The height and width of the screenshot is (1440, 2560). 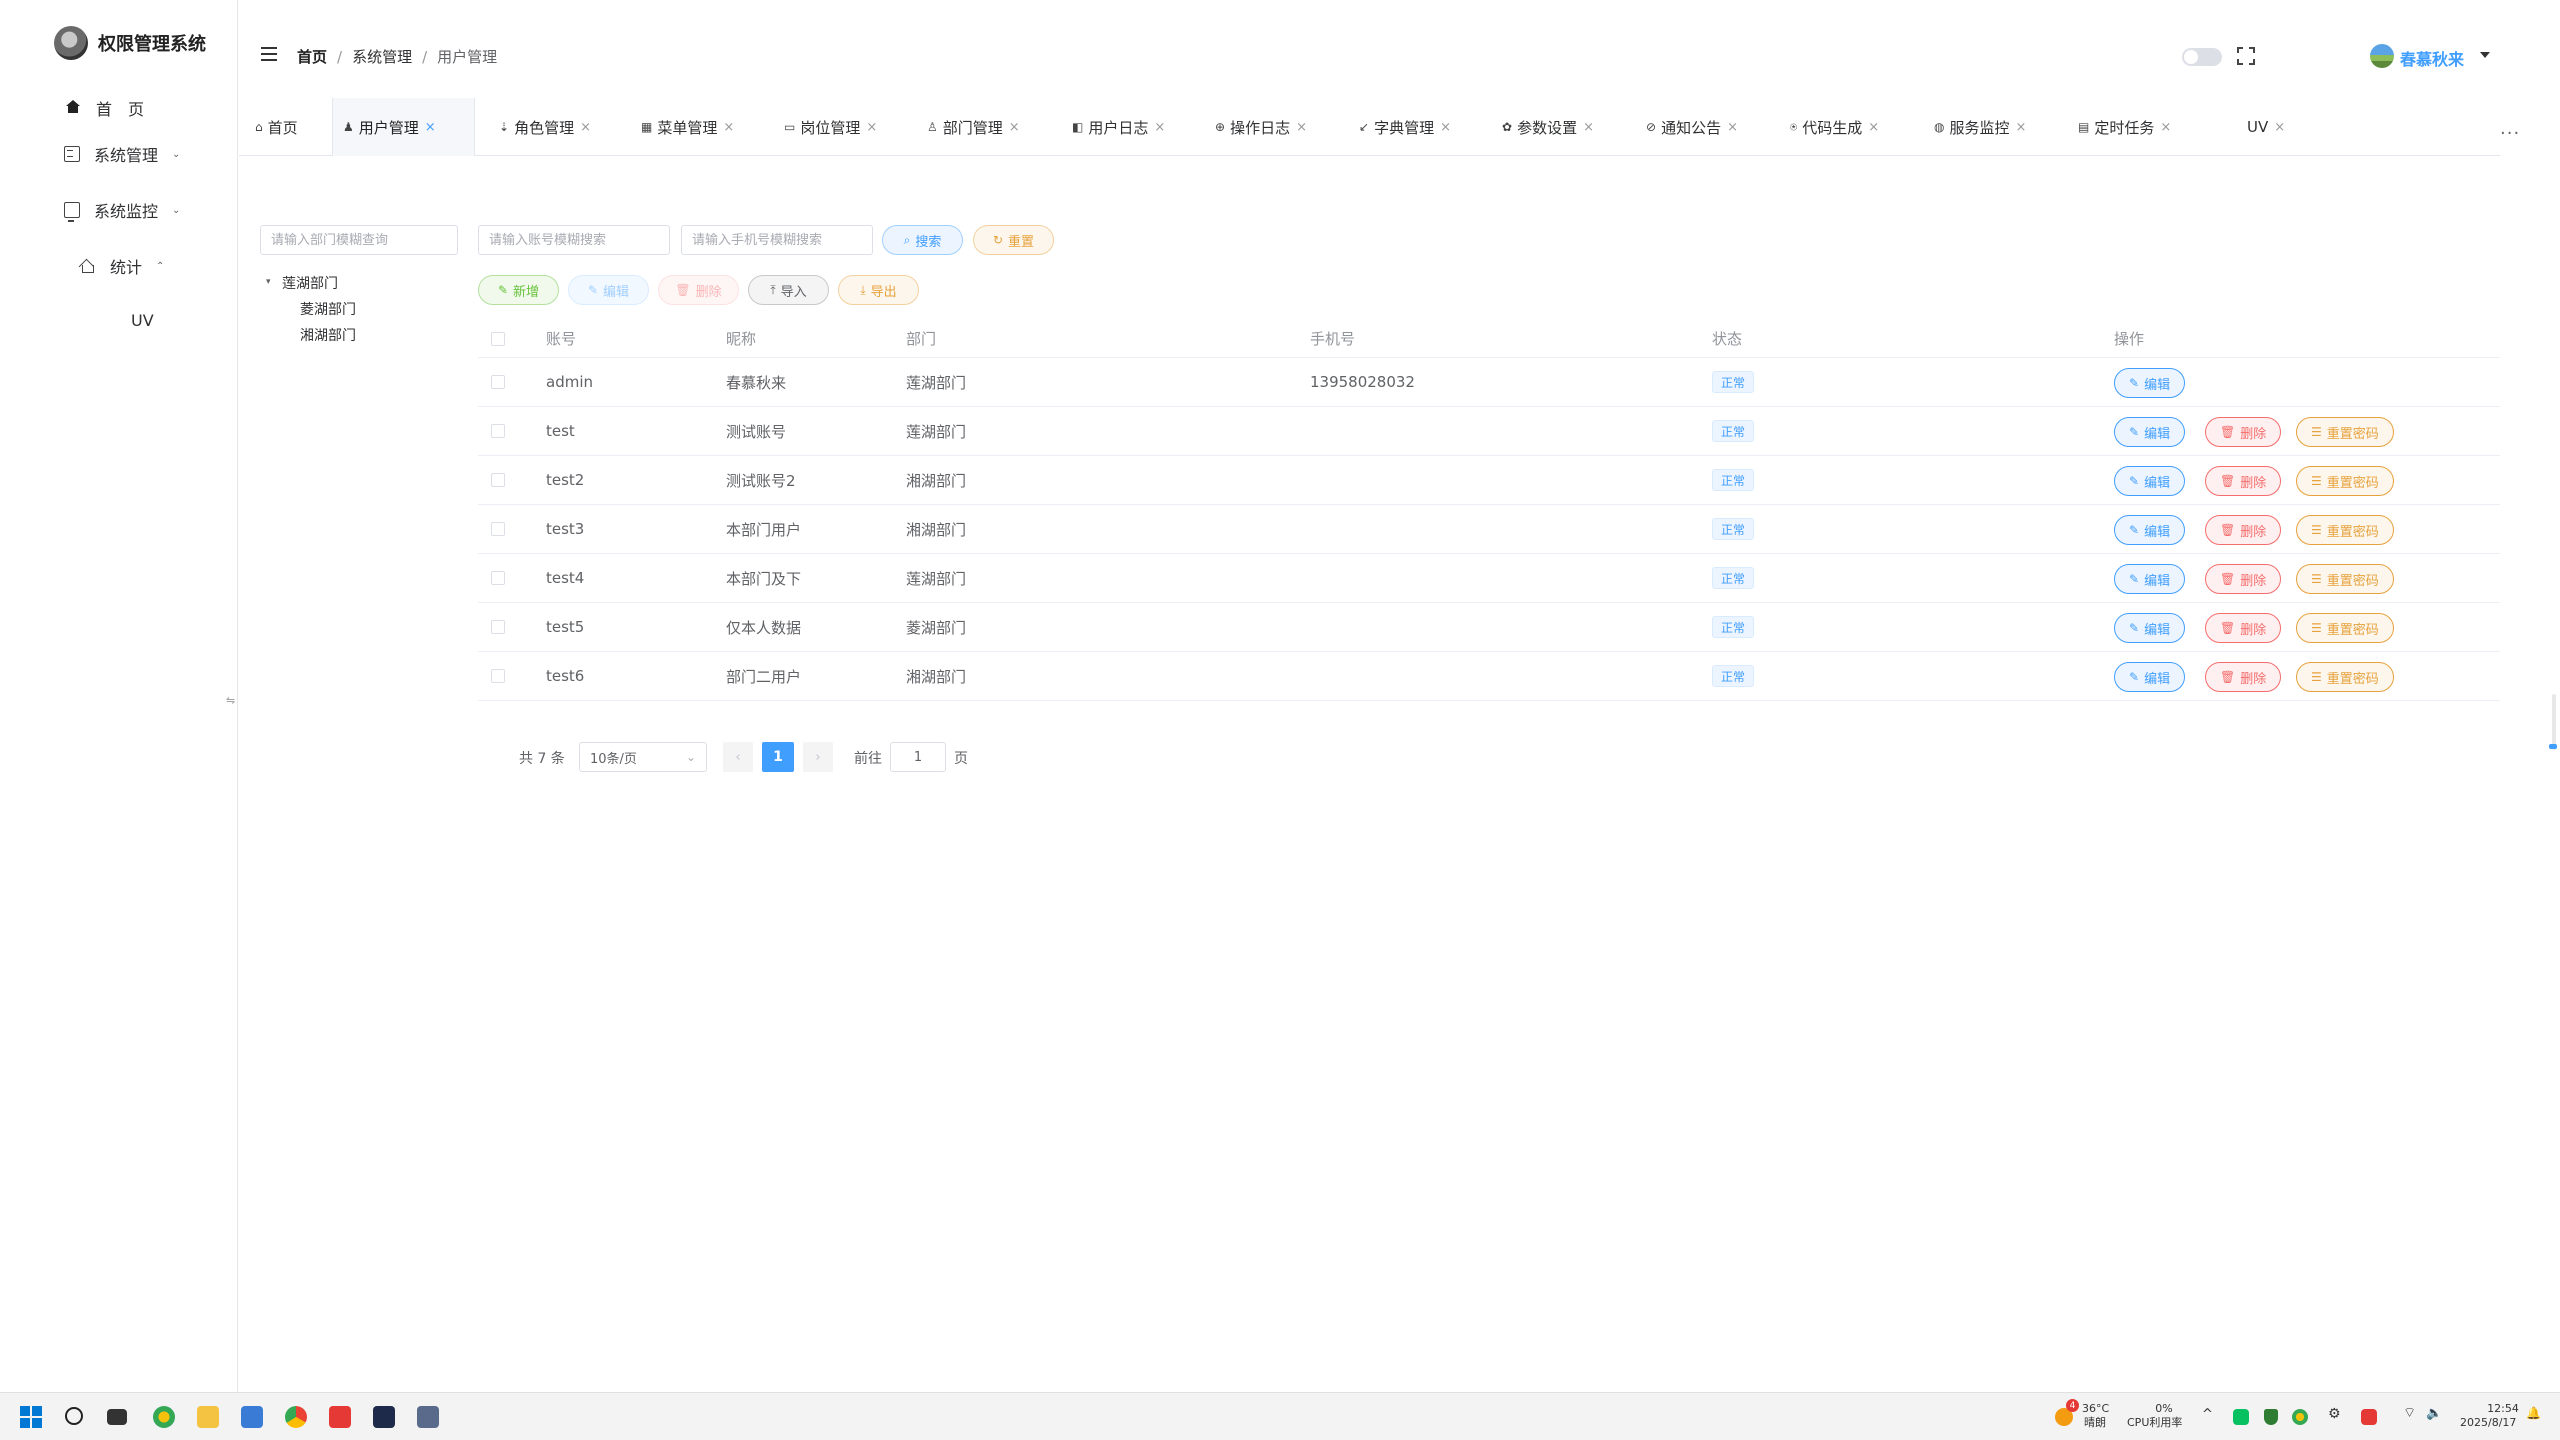 I want to click on task-view-icon, so click(x=117, y=1417).